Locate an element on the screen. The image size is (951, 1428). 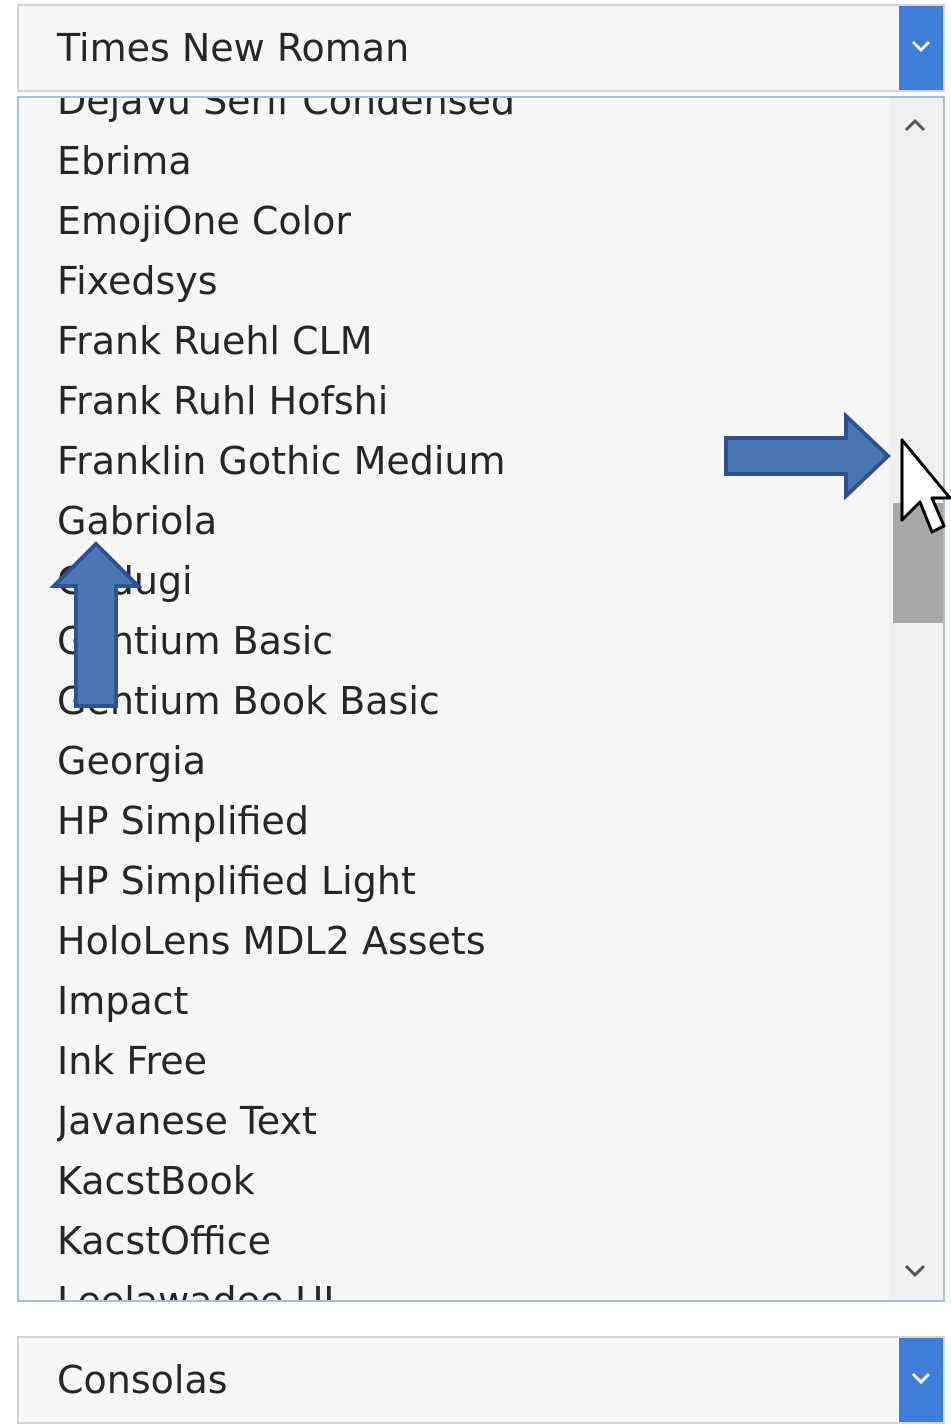
scroll-down-button is located at coordinates (916, 1272).